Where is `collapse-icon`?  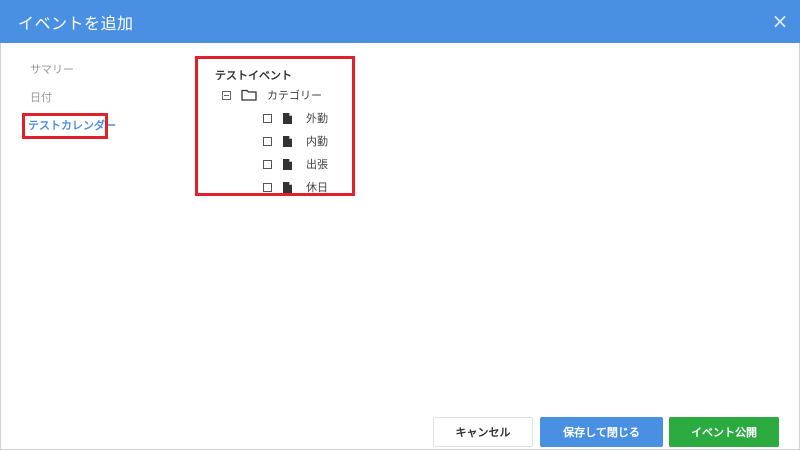
collapse-icon is located at coordinates (226, 95).